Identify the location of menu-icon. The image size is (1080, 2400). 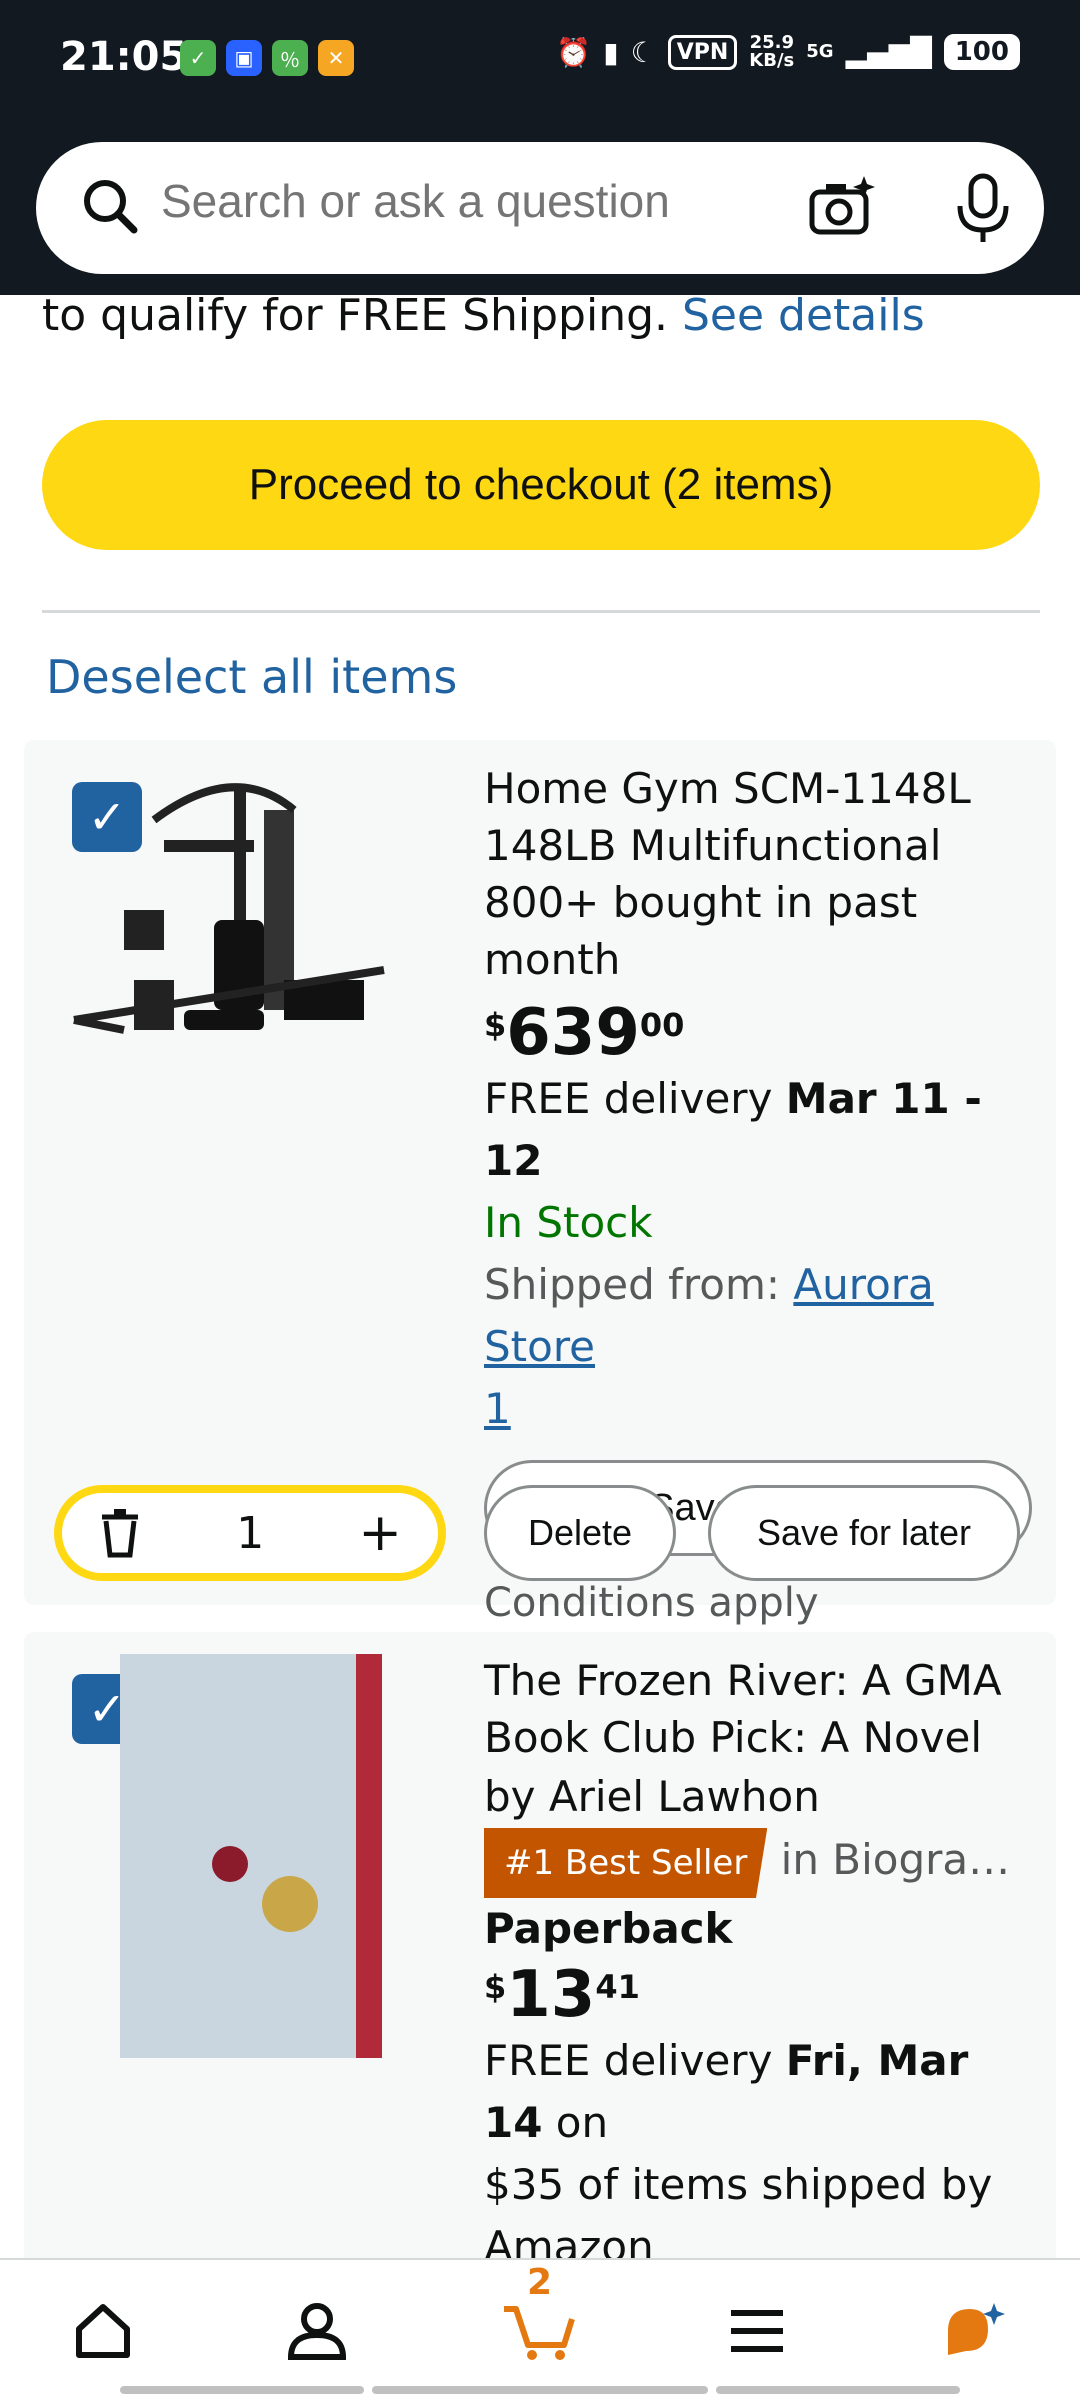
(757, 2331).